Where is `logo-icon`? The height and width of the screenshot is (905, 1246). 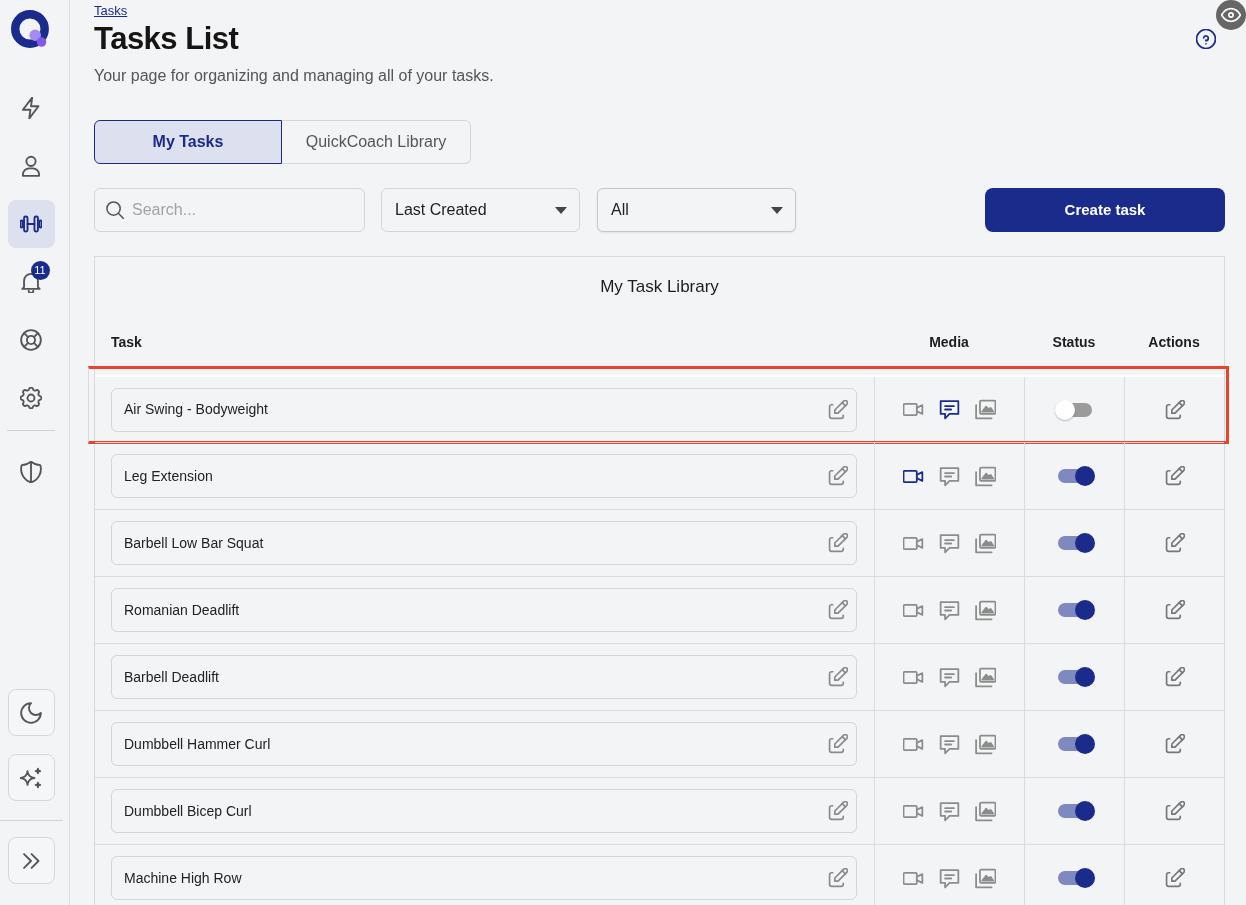
logo-icon is located at coordinates (31, 30).